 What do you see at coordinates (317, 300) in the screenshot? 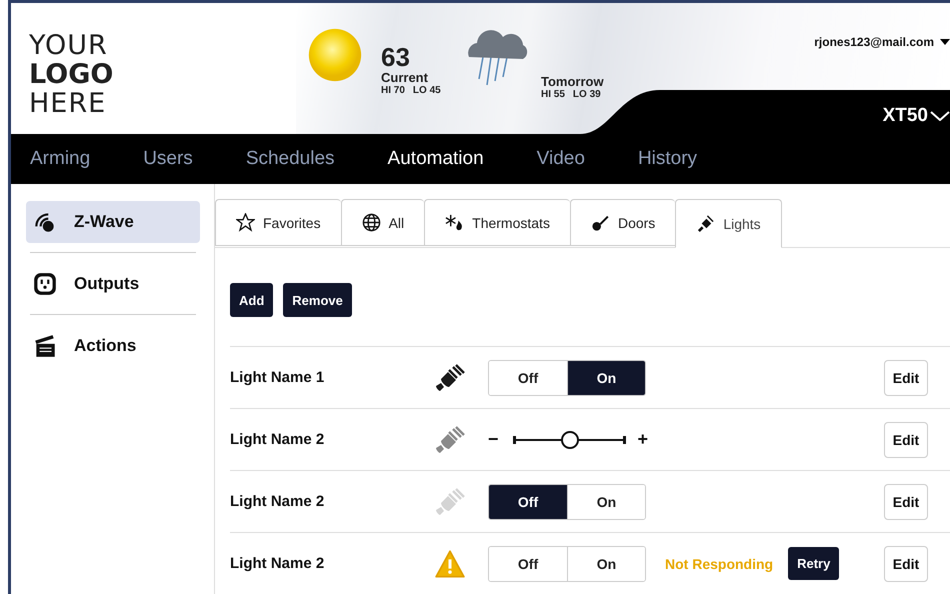
I see `action-button: Remove` at bounding box center [317, 300].